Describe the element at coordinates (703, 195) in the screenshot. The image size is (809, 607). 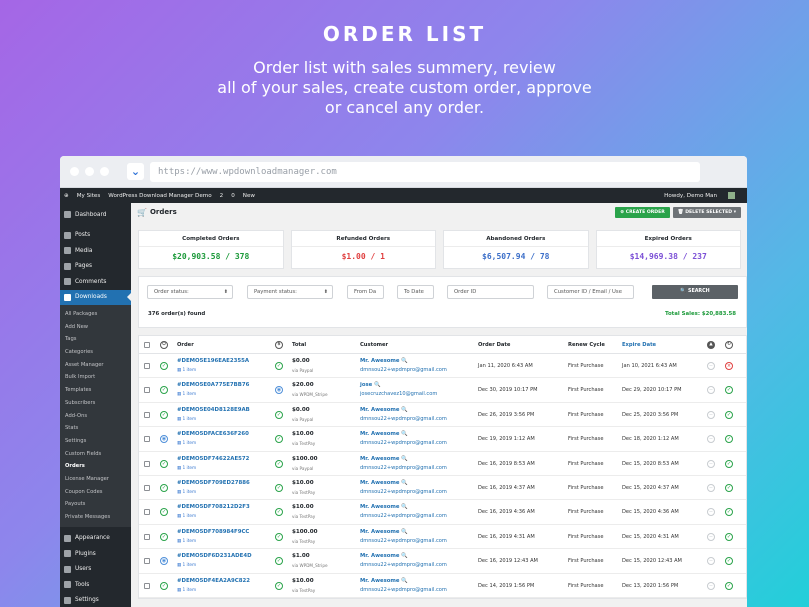
I see `admin-bar-account: Howdy, Demo Man` at that location.